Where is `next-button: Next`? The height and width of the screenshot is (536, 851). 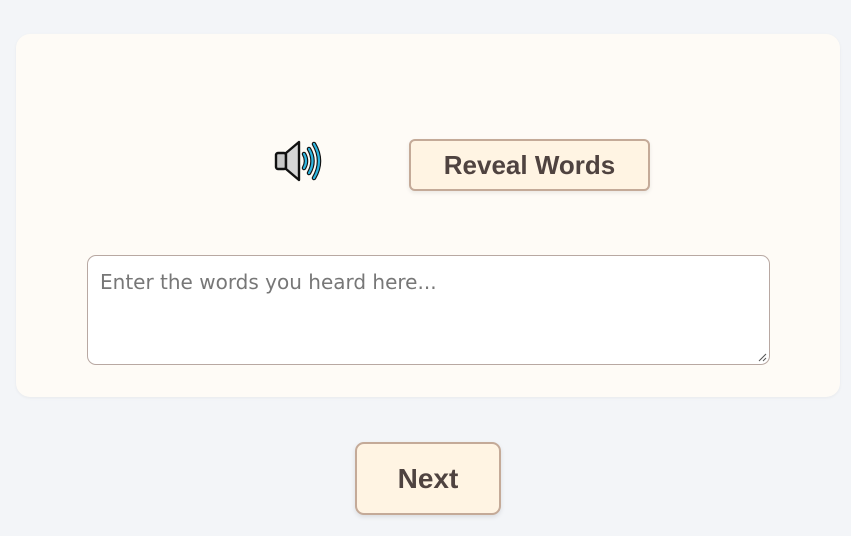 next-button: Next is located at coordinates (428, 478).